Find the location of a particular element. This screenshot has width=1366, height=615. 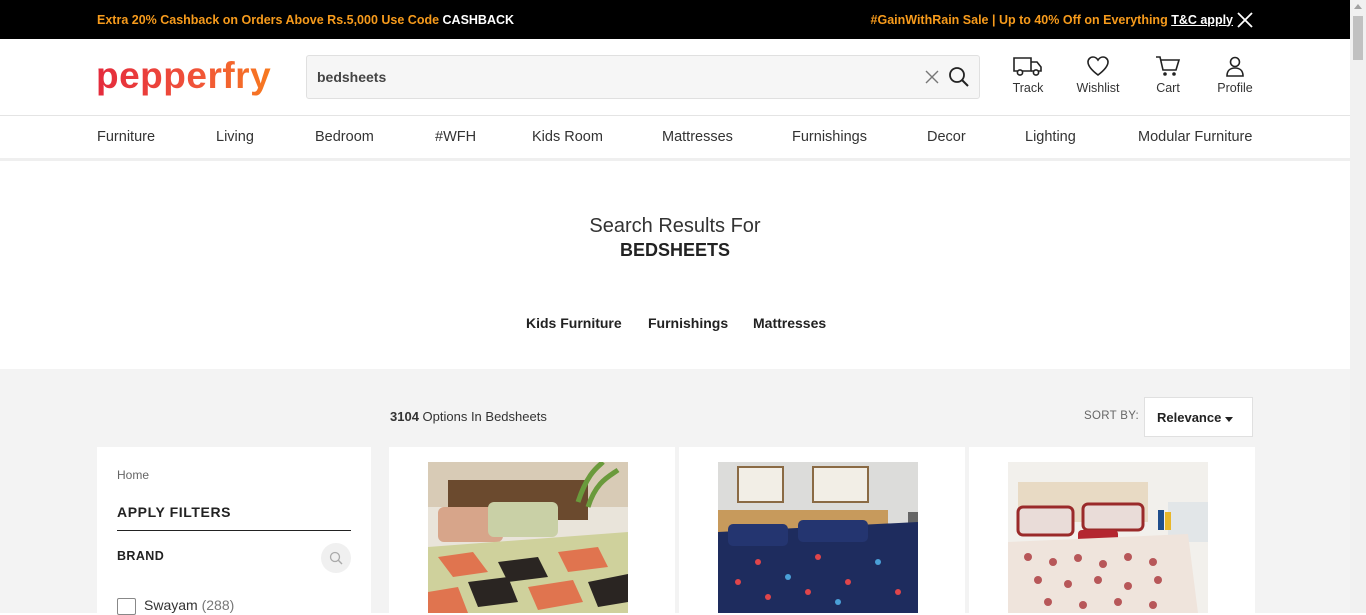

close-icon is located at coordinates (1245, 20).